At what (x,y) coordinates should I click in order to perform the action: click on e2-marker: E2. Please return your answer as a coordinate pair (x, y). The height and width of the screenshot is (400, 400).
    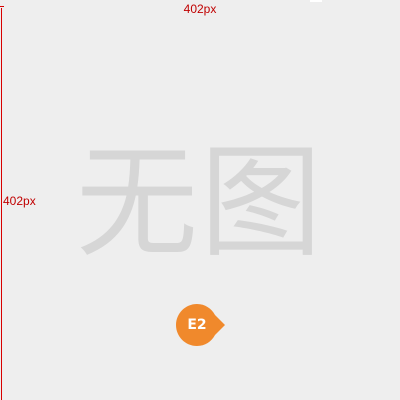
    Looking at the image, I should click on (201, 325).